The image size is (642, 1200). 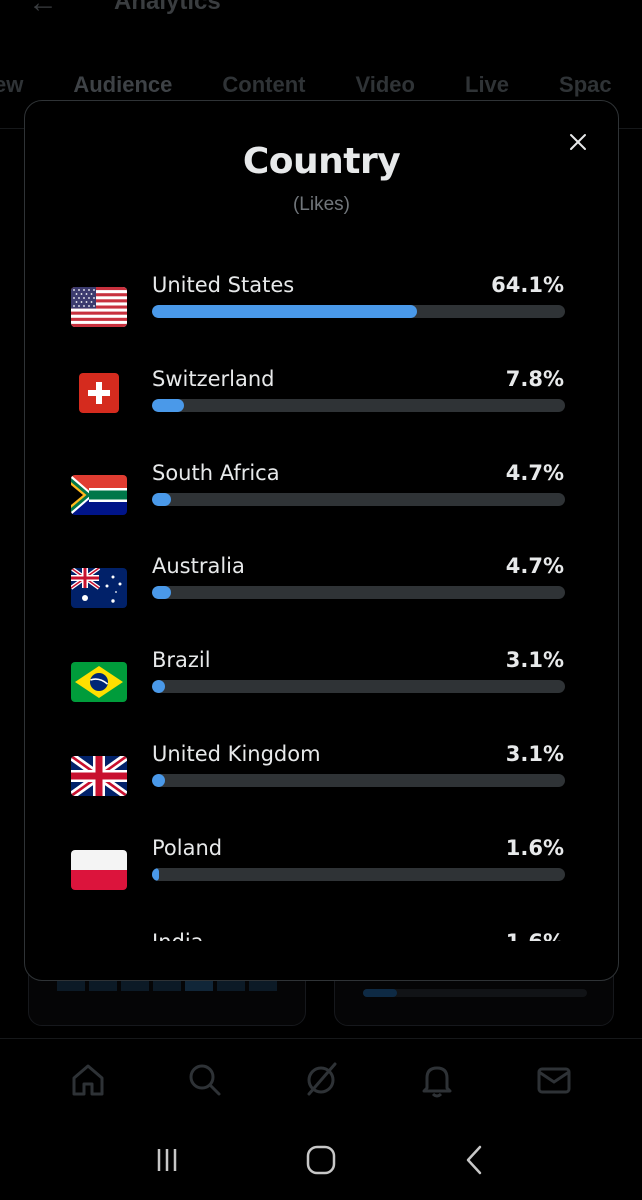 I want to click on modal-title: Country, so click(x=321, y=161).